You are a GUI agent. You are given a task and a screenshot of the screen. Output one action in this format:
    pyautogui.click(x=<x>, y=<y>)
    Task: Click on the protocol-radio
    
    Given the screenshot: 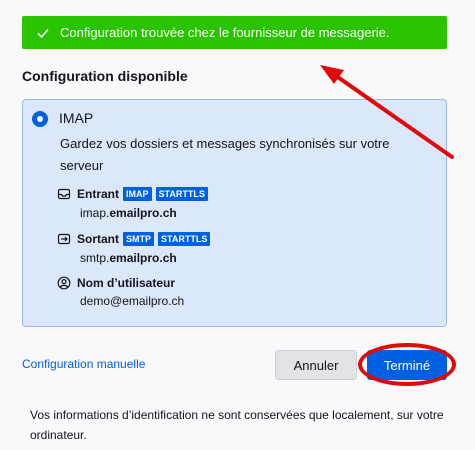 What is the action you would take?
    pyautogui.click(x=40, y=119)
    